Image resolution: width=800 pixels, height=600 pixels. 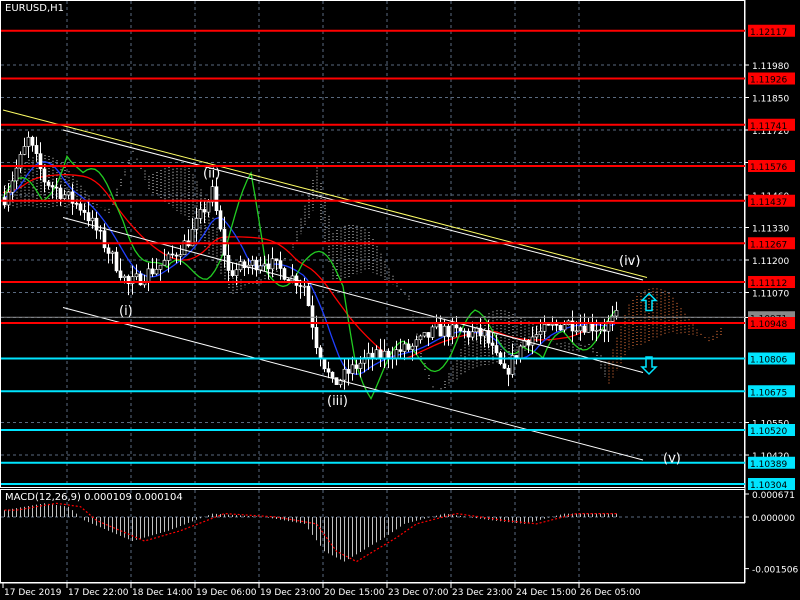 I want to click on time-tick-label: 24 Dec 15:00, so click(x=546, y=593).